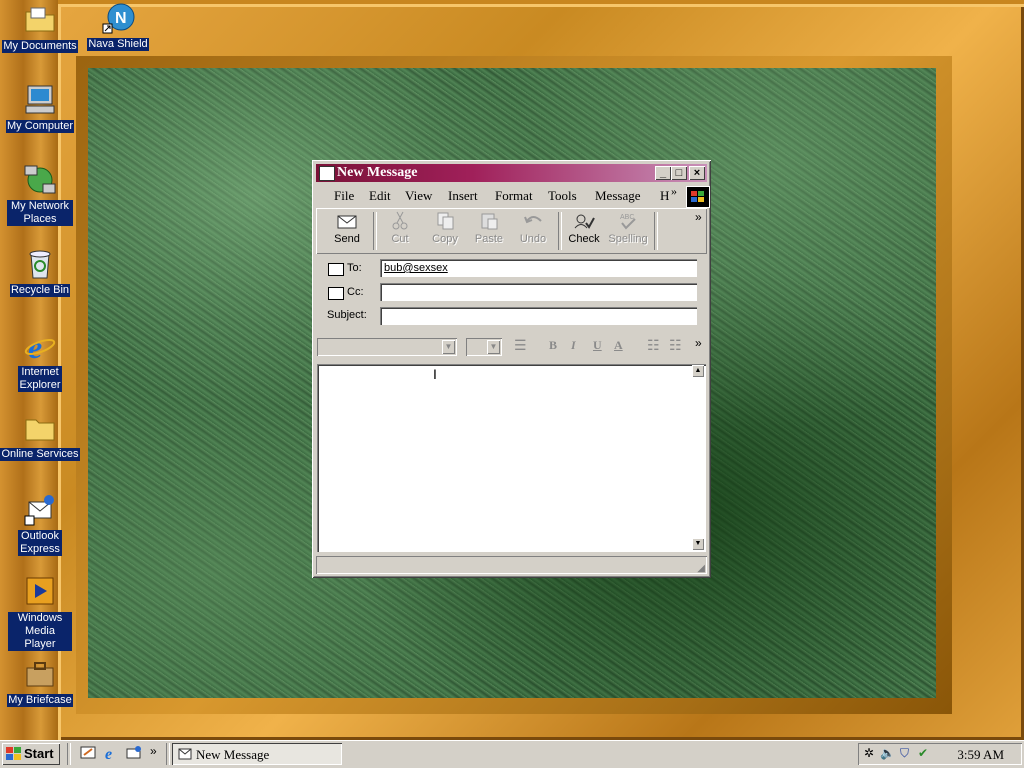 The width and height of the screenshot is (1024, 768). What do you see at coordinates (233, 754) in the screenshot?
I see `taskbar-button-label: New Message` at bounding box center [233, 754].